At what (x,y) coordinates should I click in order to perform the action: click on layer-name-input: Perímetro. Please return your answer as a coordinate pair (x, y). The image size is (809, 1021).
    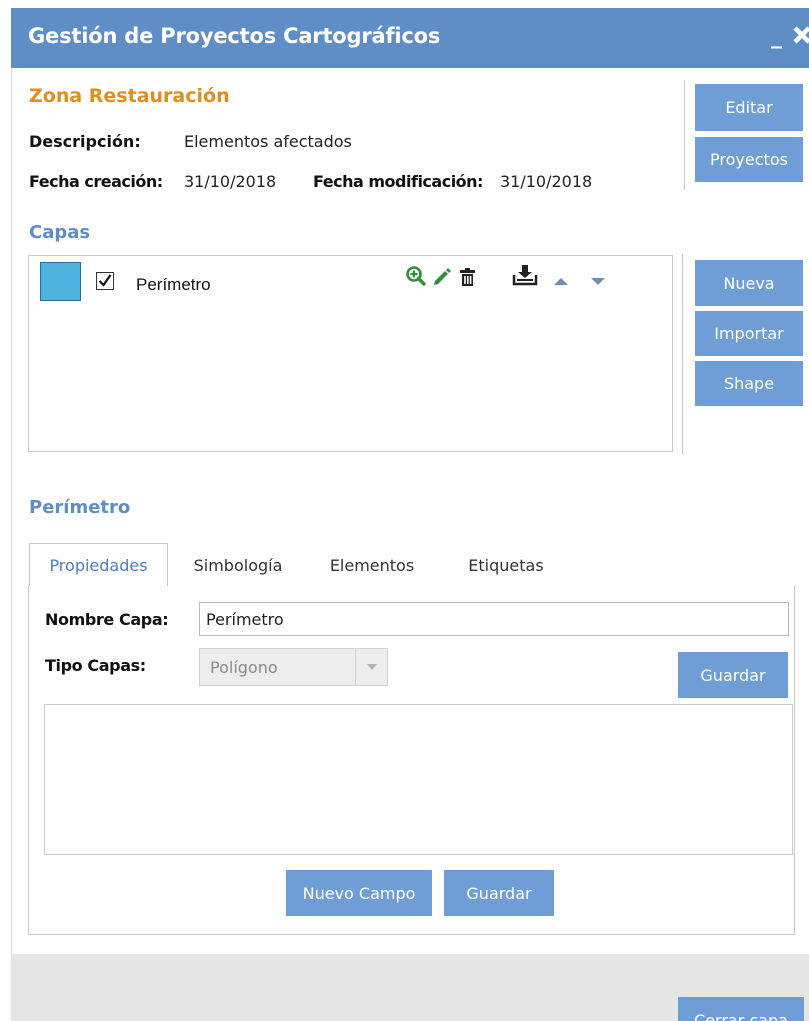
    Looking at the image, I should click on (494, 619).